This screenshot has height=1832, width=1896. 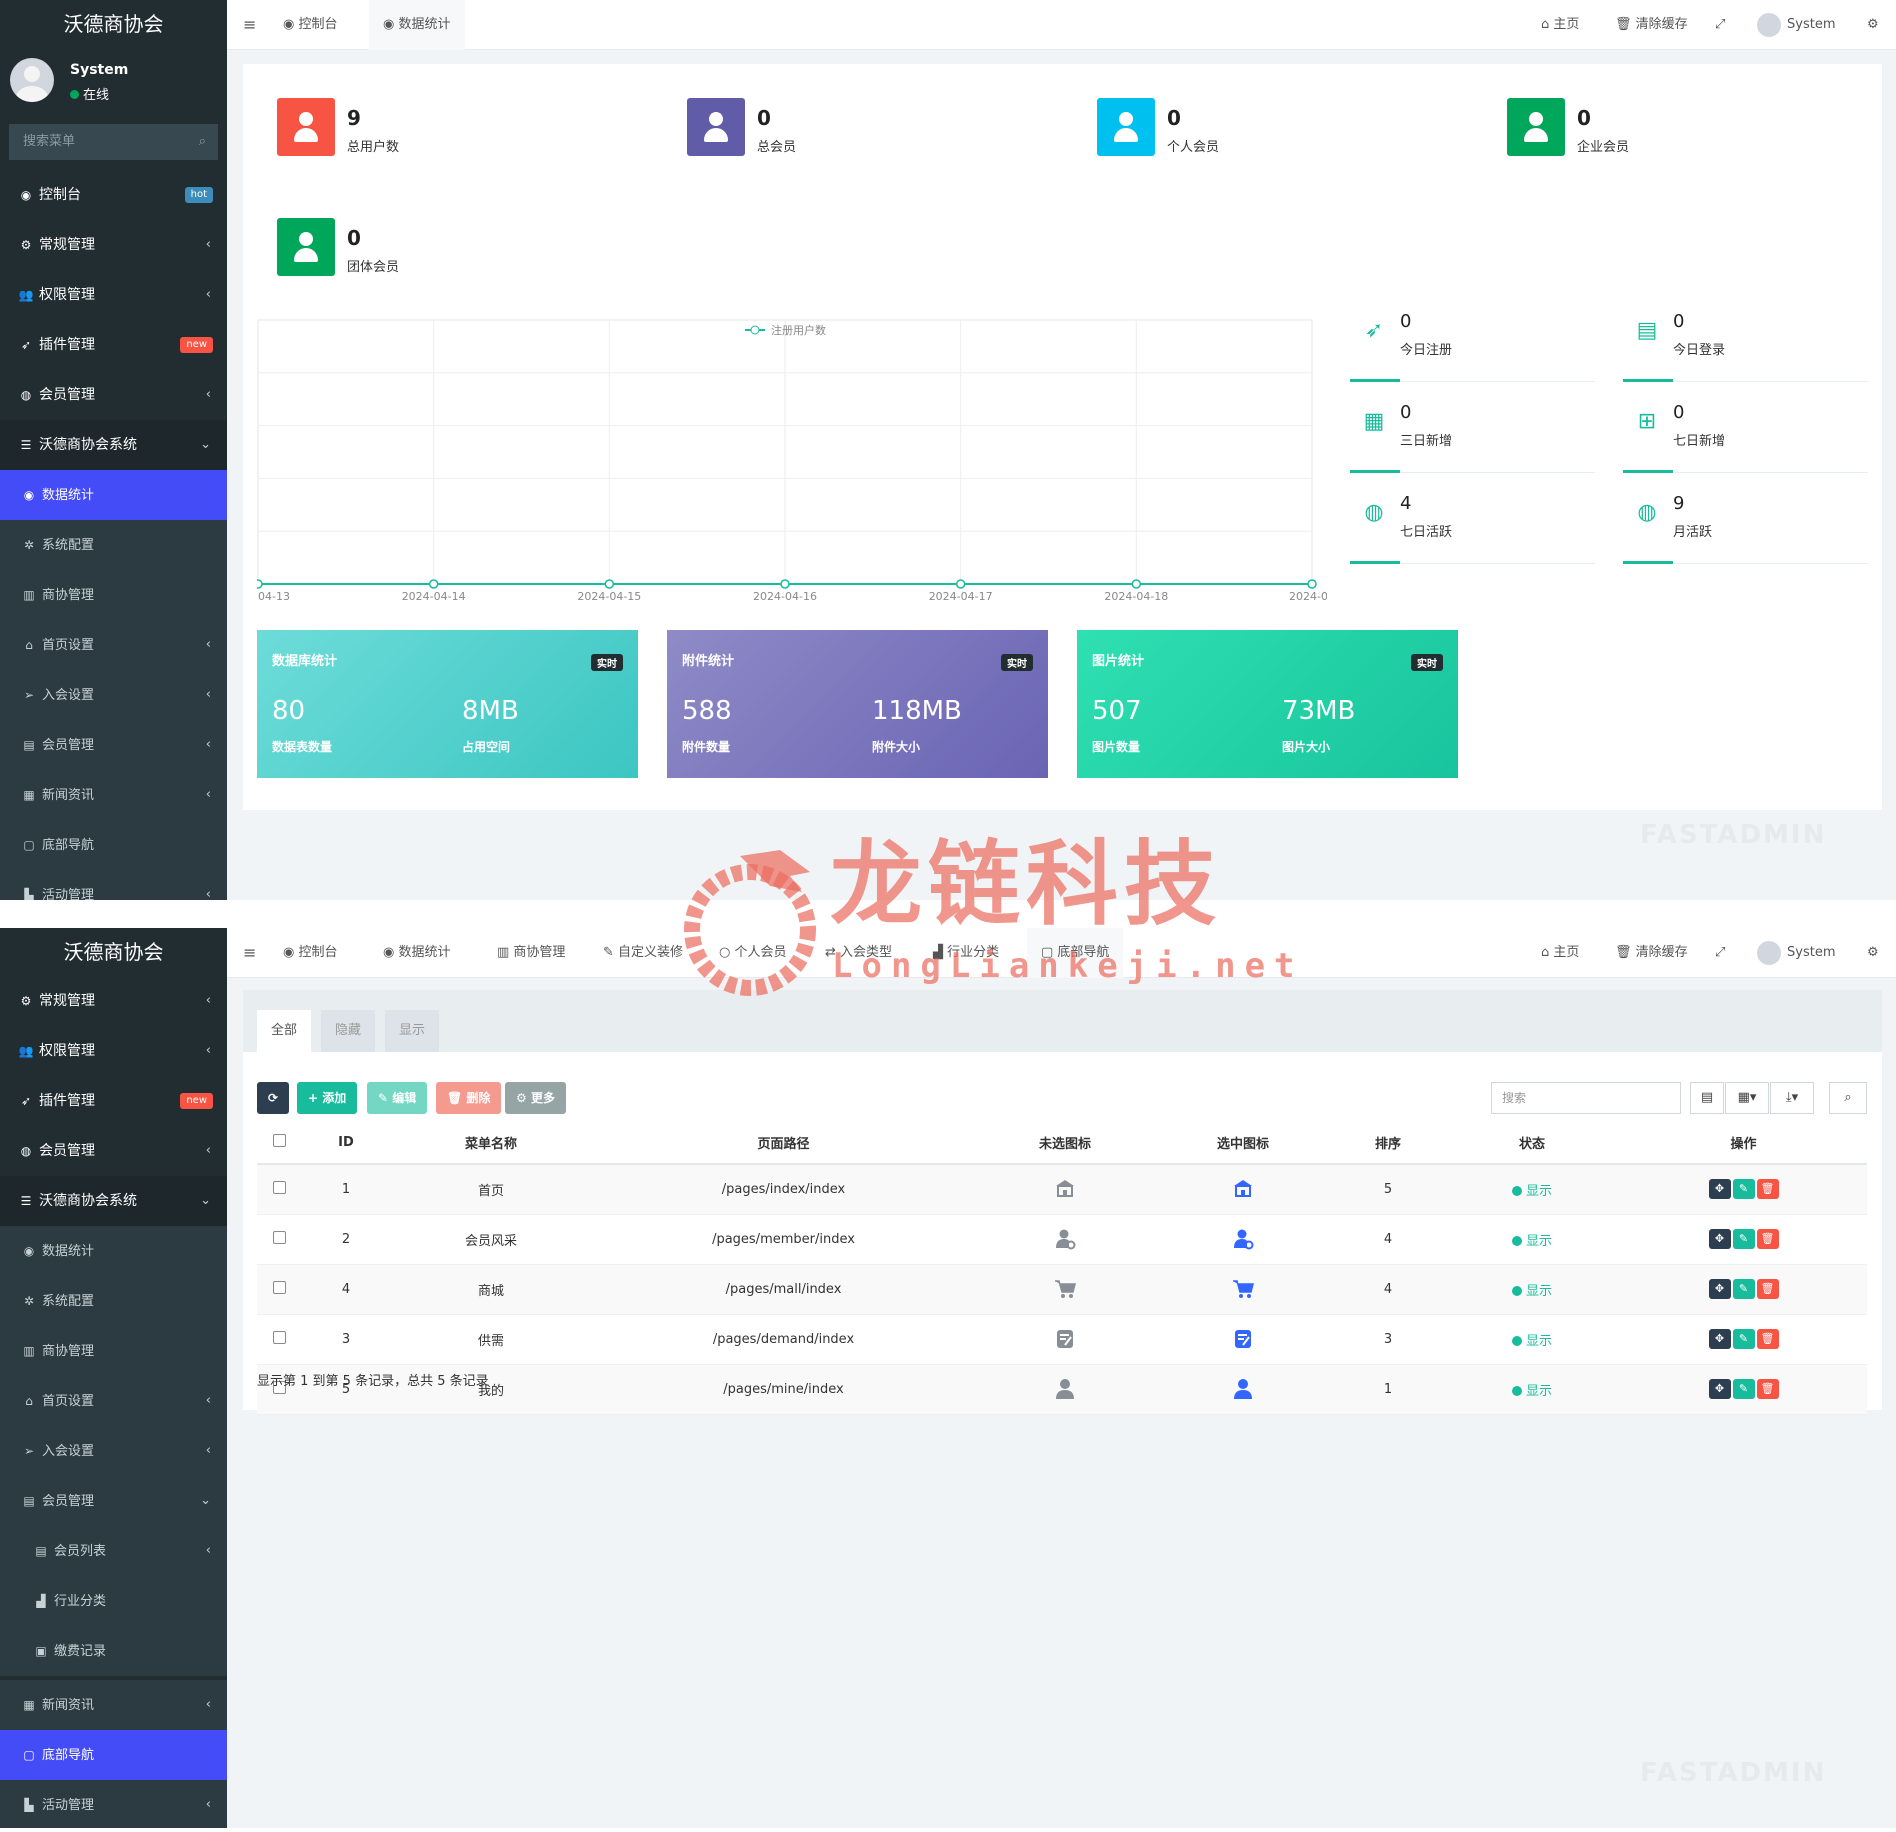 What do you see at coordinates (1062, 1289) in the screenshot?
I see `table-row: 4 商城/pages/mall/index 4 显示 ✥ ✎ 🗑` at bounding box center [1062, 1289].